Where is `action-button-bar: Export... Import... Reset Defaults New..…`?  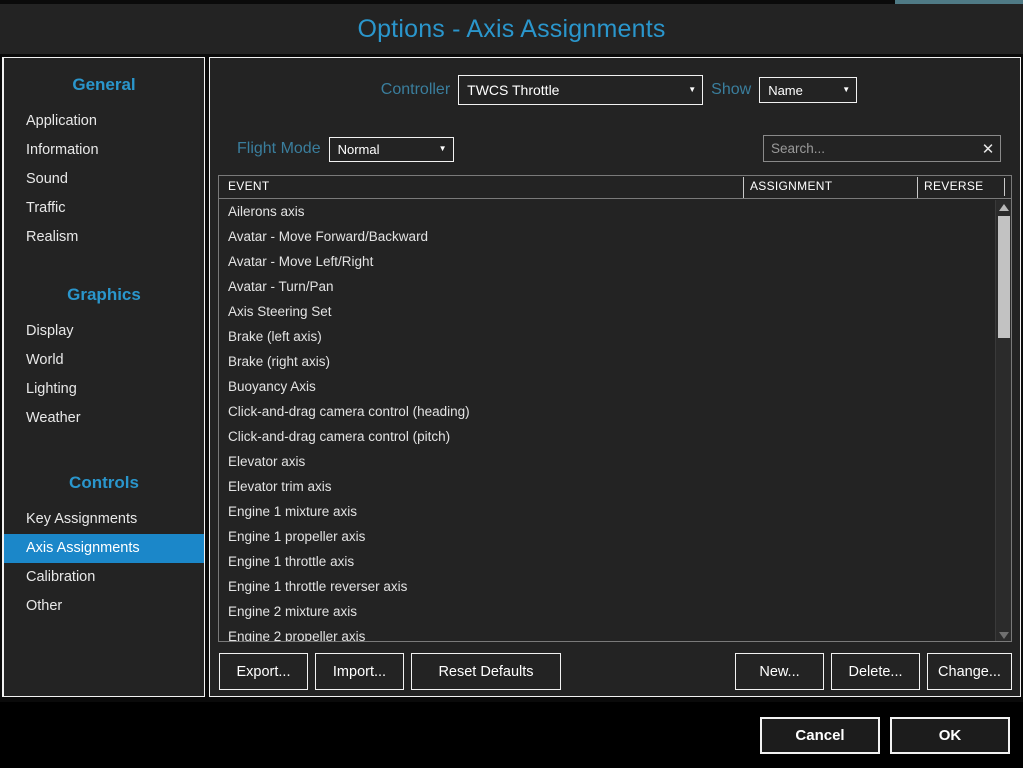
action-button-bar: Export... Import... Reset Defaults New..… is located at coordinates (615, 673).